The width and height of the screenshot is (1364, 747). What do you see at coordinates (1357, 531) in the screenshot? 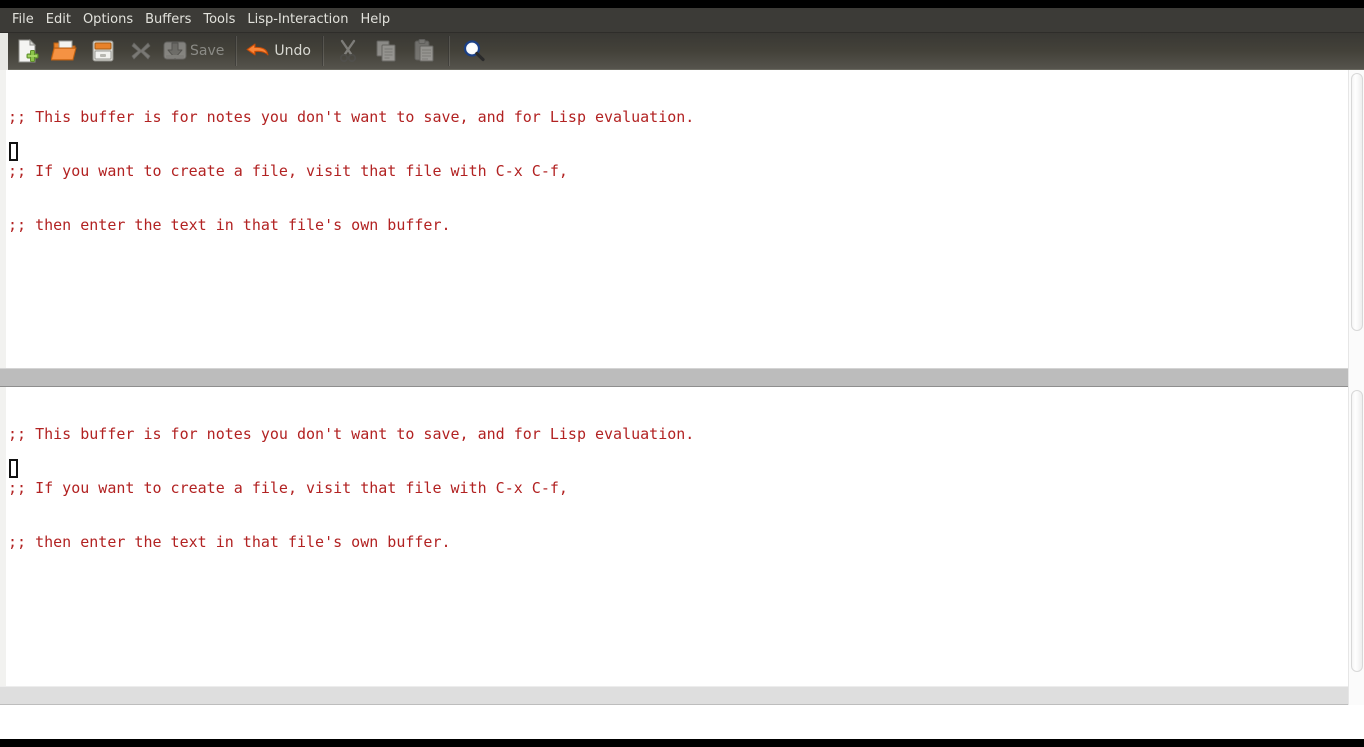
I see `window-bottom-scrollbar-thumb` at bounding box center [1357, 531].